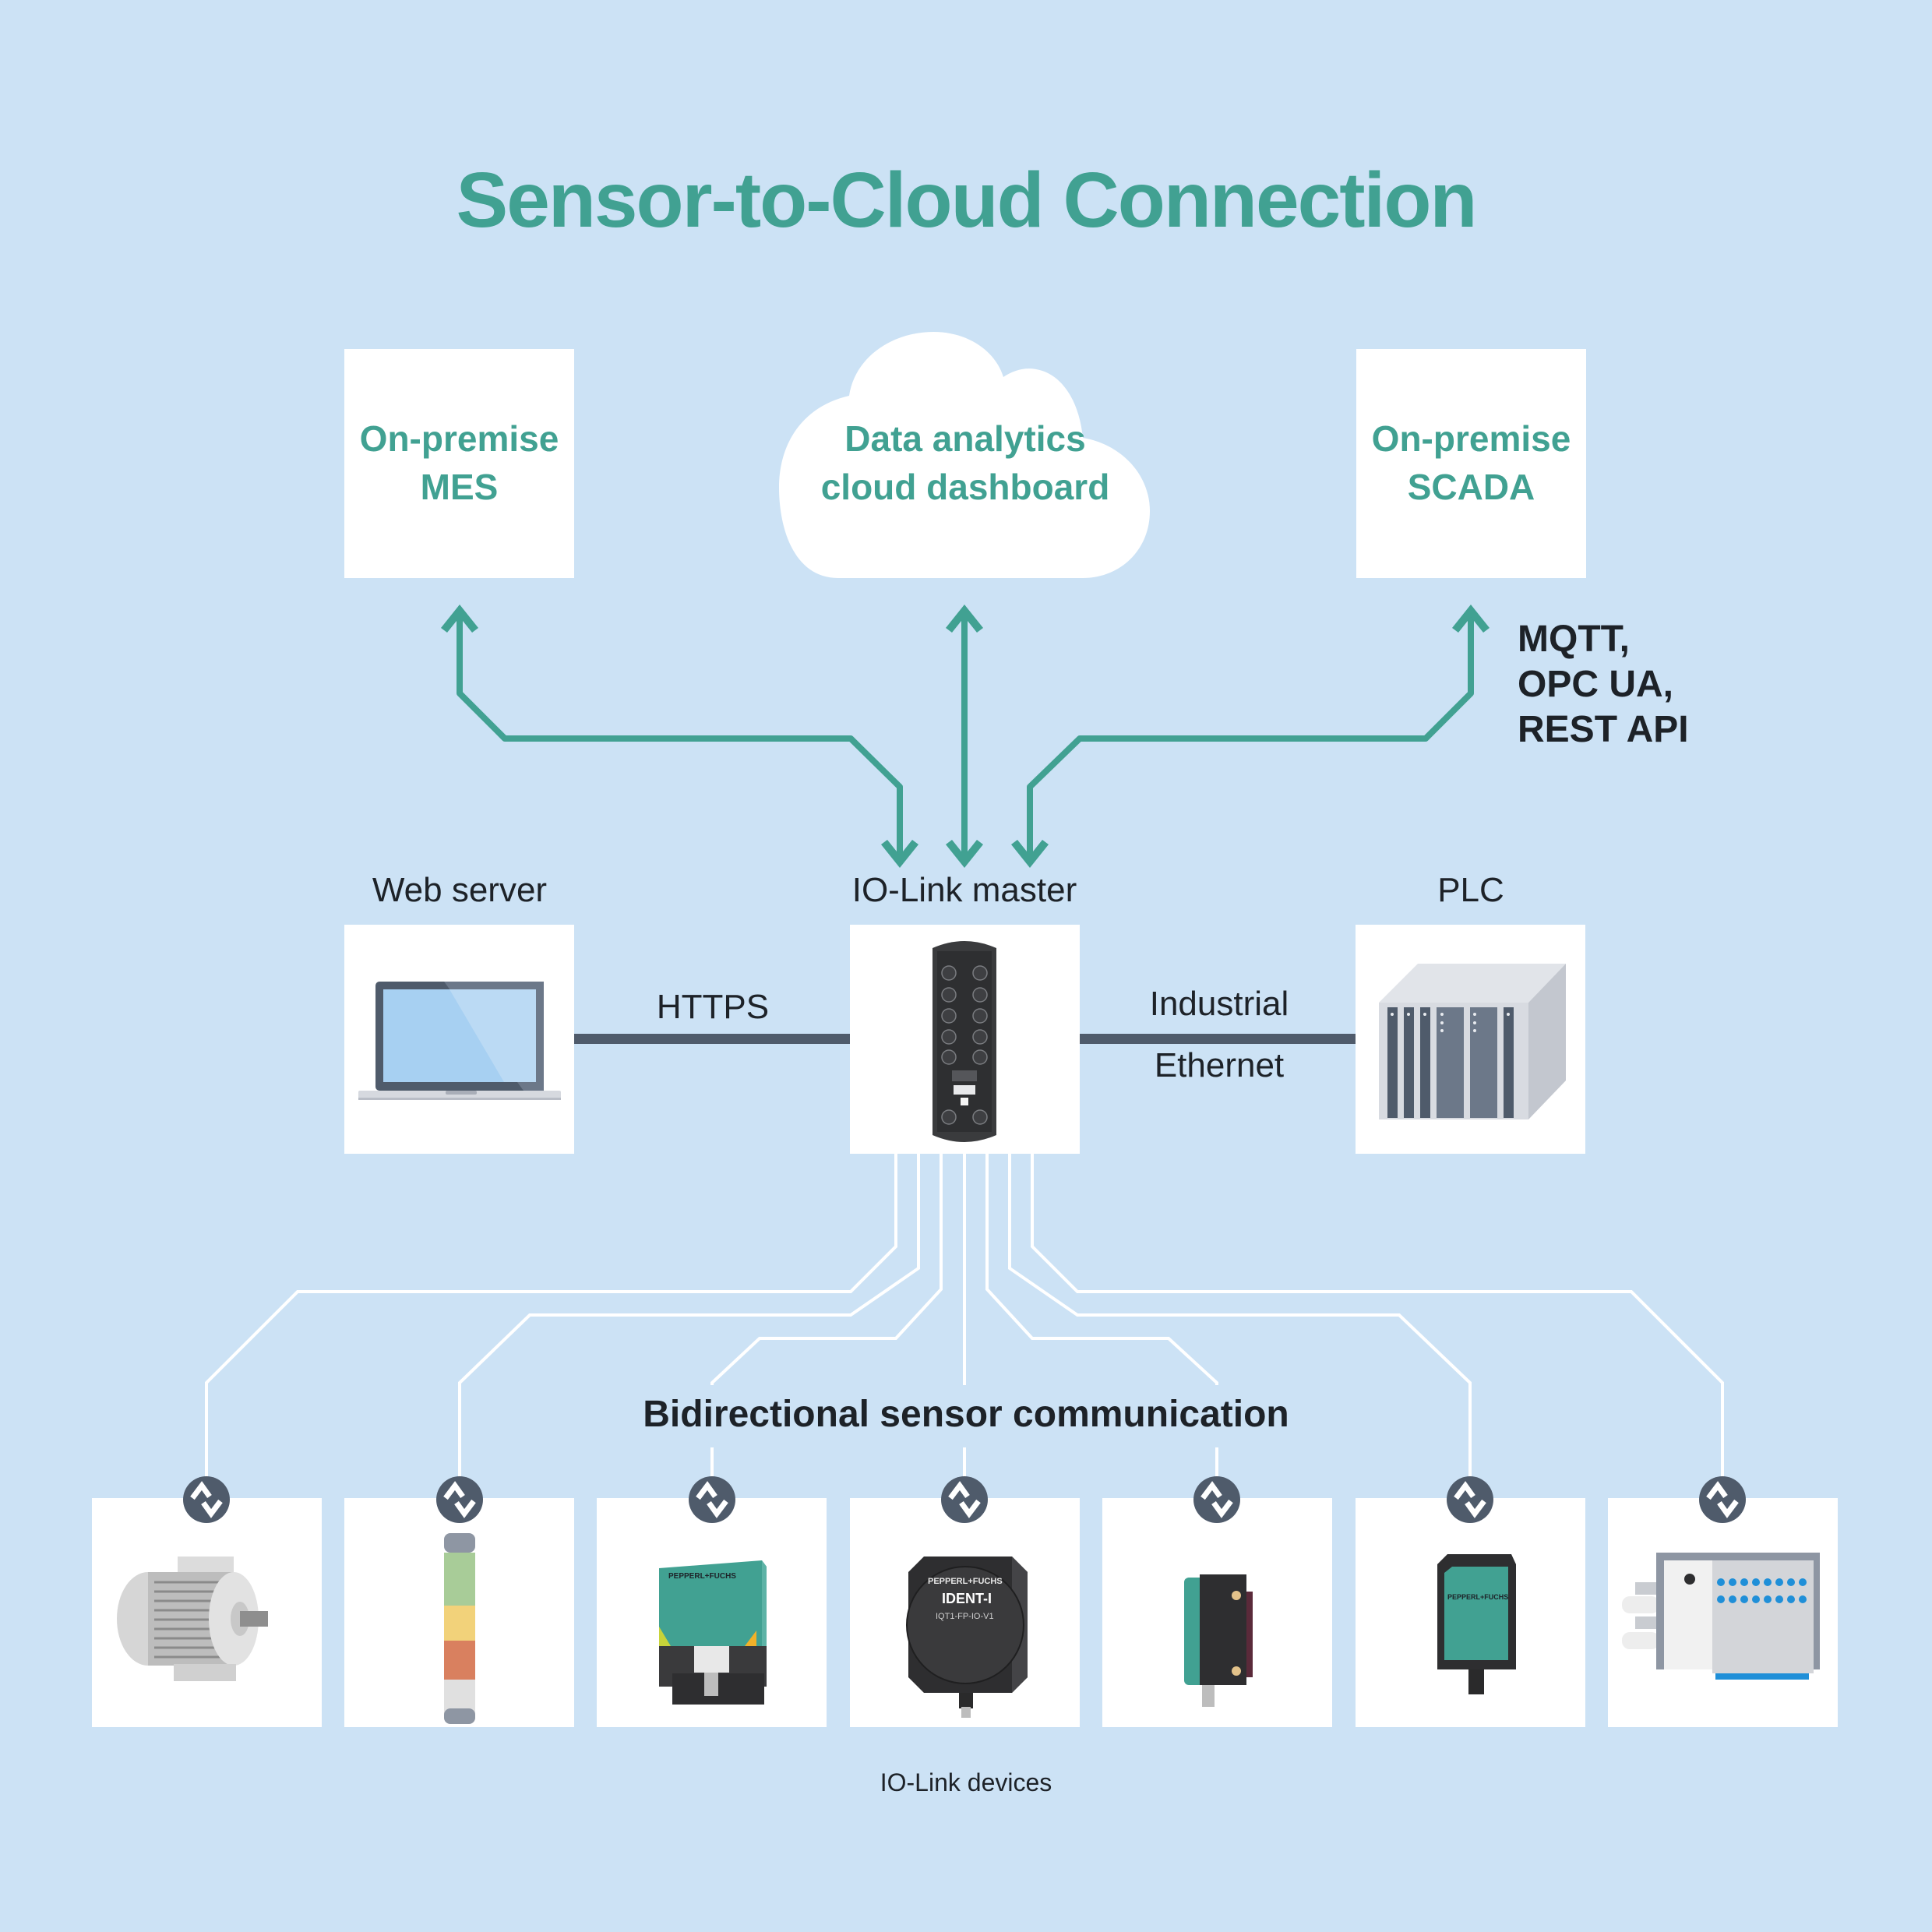 This screenshot has height=1932, width=1932. What do you see at coordinates (964, 890) in the screenshot?
I see `io-link-master-label: IO-Link master` at bounding box center [964, 890].